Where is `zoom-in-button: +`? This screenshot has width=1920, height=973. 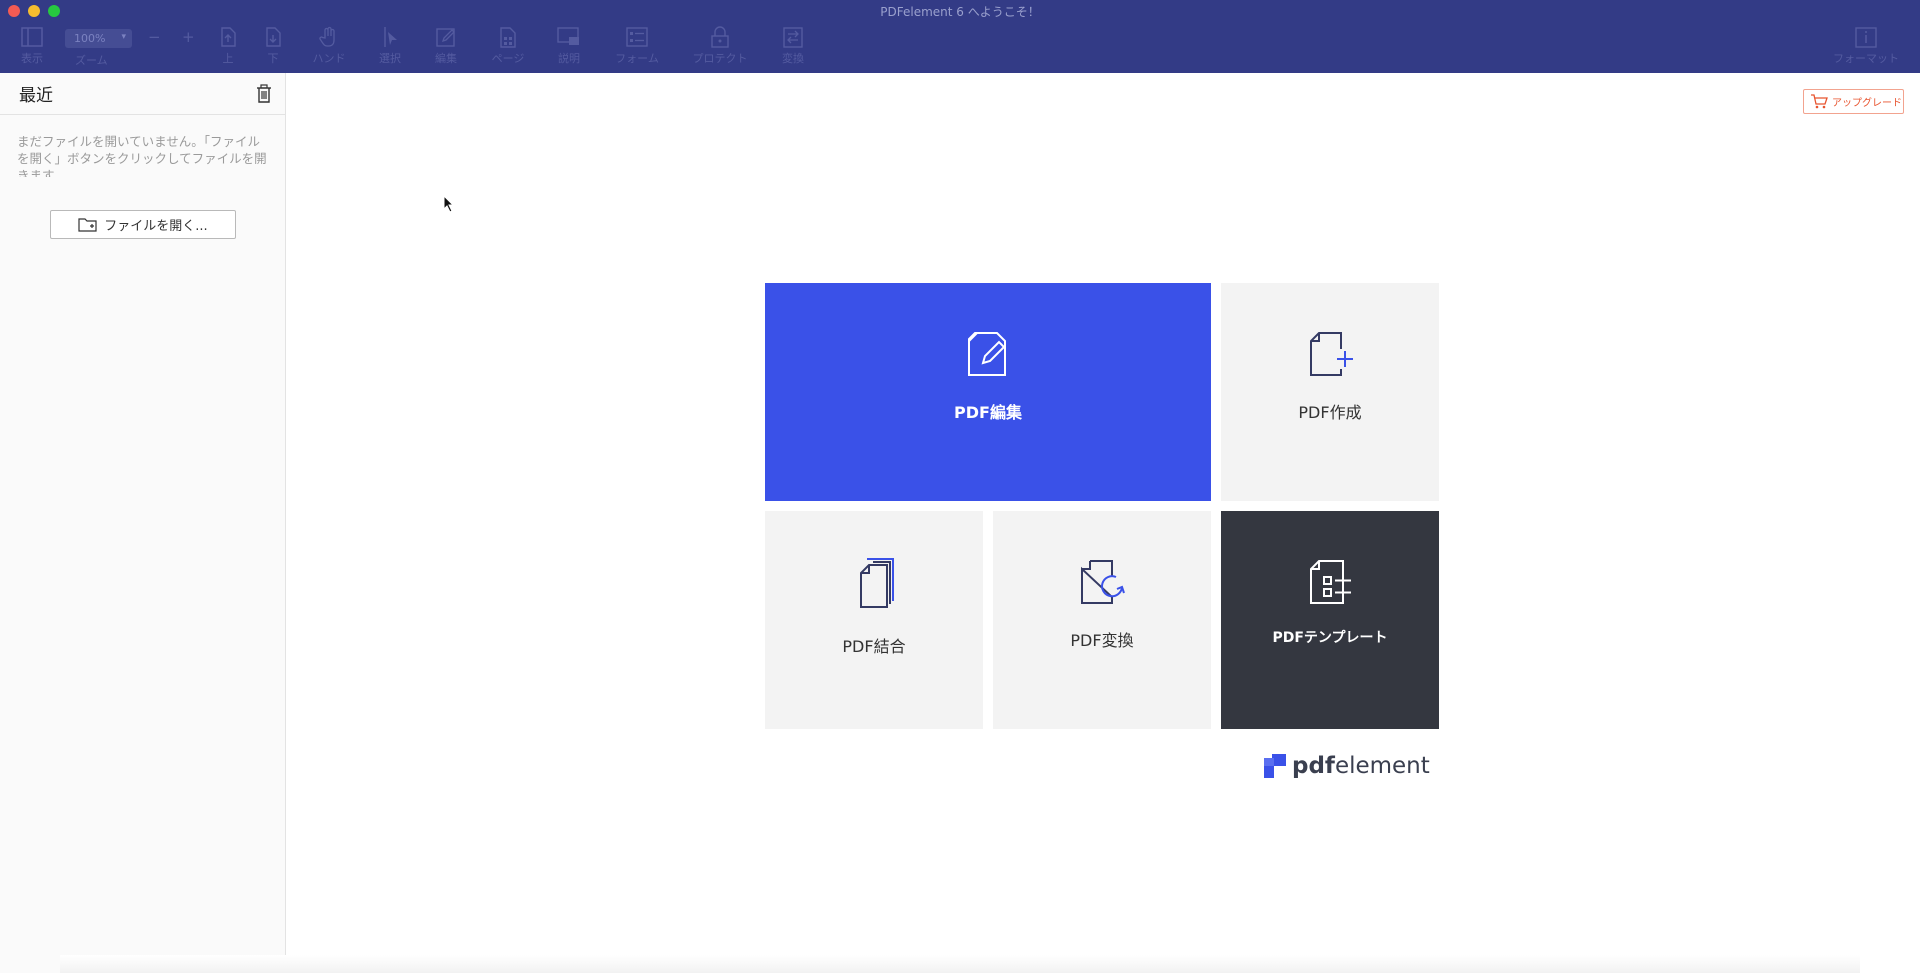
zoom-in-button: + is located at coordinates (188, 37).